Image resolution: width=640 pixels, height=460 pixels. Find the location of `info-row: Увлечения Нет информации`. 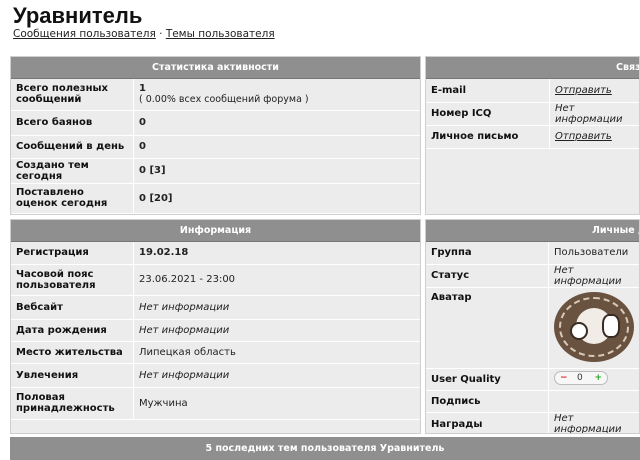

info-row: Увлечения Нет информации is located at coordinates (215, 375).